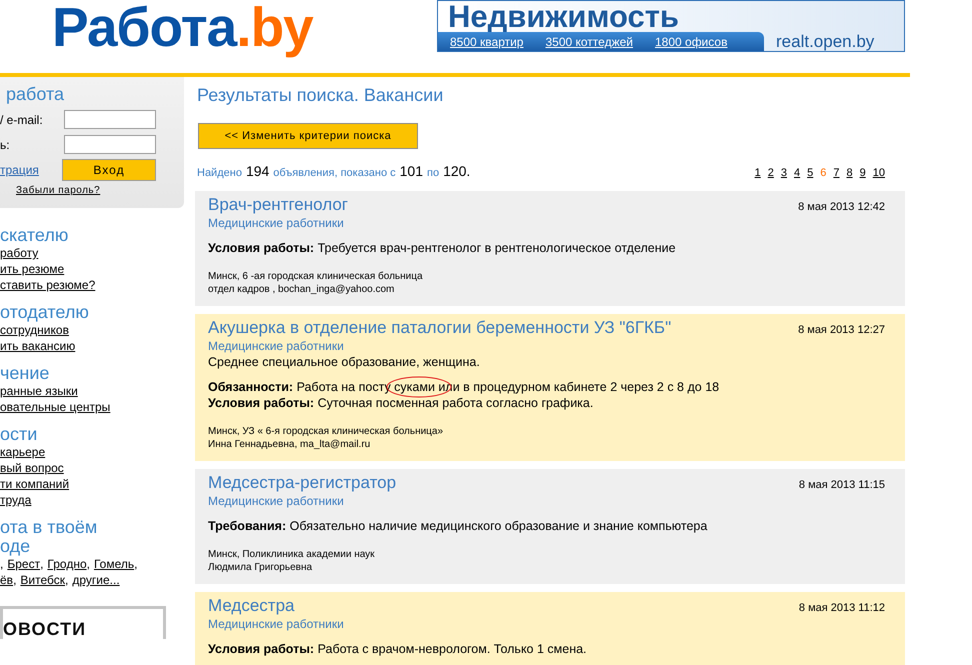  Describe the element at coordinates (849, 173) in the screenshot. I see `page-link: 8` at that location.